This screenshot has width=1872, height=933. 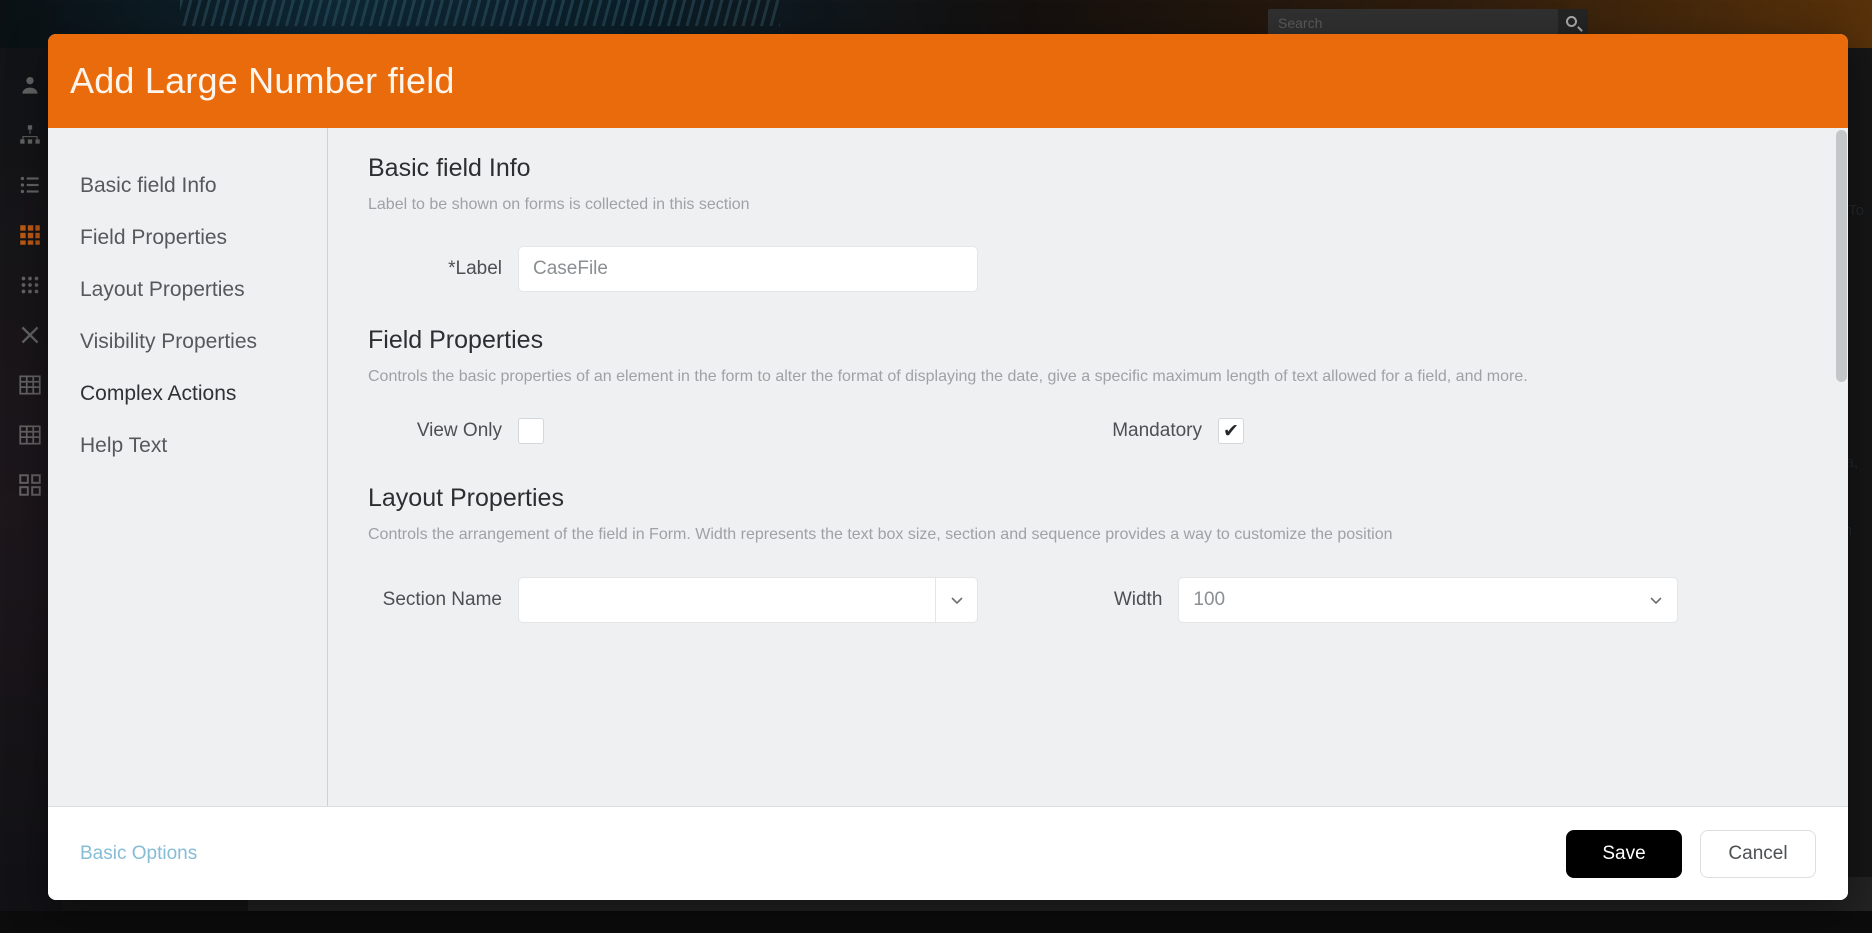 I want to click on sidebar-item-visibility-properties: Visibility Properties, so click(x=187, y=342).